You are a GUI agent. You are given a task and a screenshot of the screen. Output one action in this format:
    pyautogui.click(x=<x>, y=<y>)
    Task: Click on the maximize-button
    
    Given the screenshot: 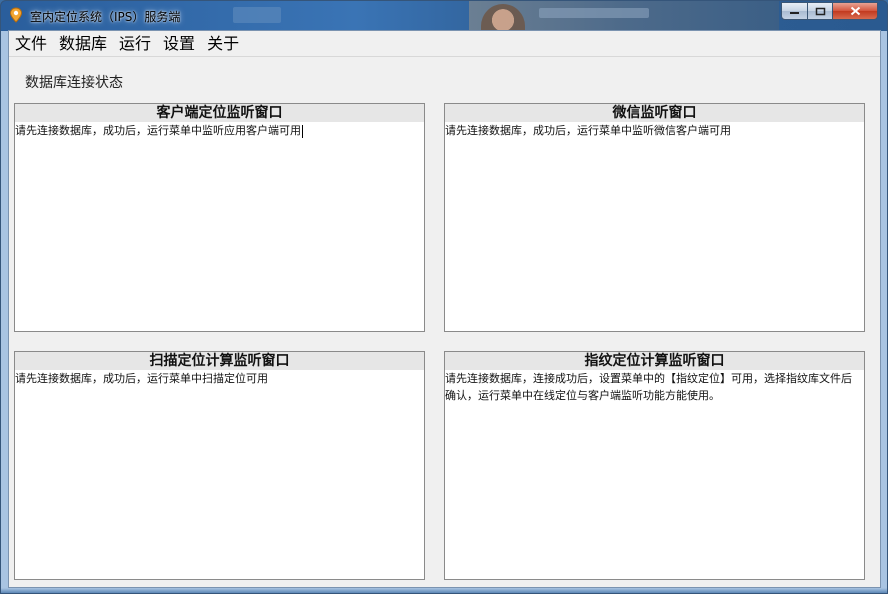 What is the action you would take?
    pyautogui.click(x=820, y=11)
    